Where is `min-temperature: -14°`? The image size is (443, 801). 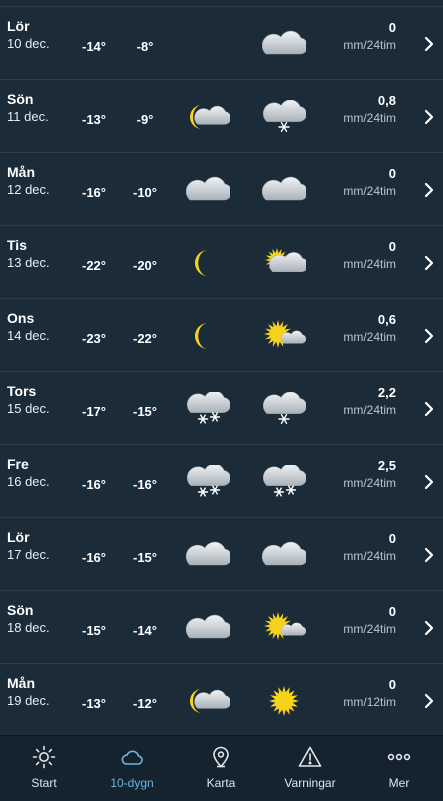
min-temperature: -14° is located at coordinates (94, 46).